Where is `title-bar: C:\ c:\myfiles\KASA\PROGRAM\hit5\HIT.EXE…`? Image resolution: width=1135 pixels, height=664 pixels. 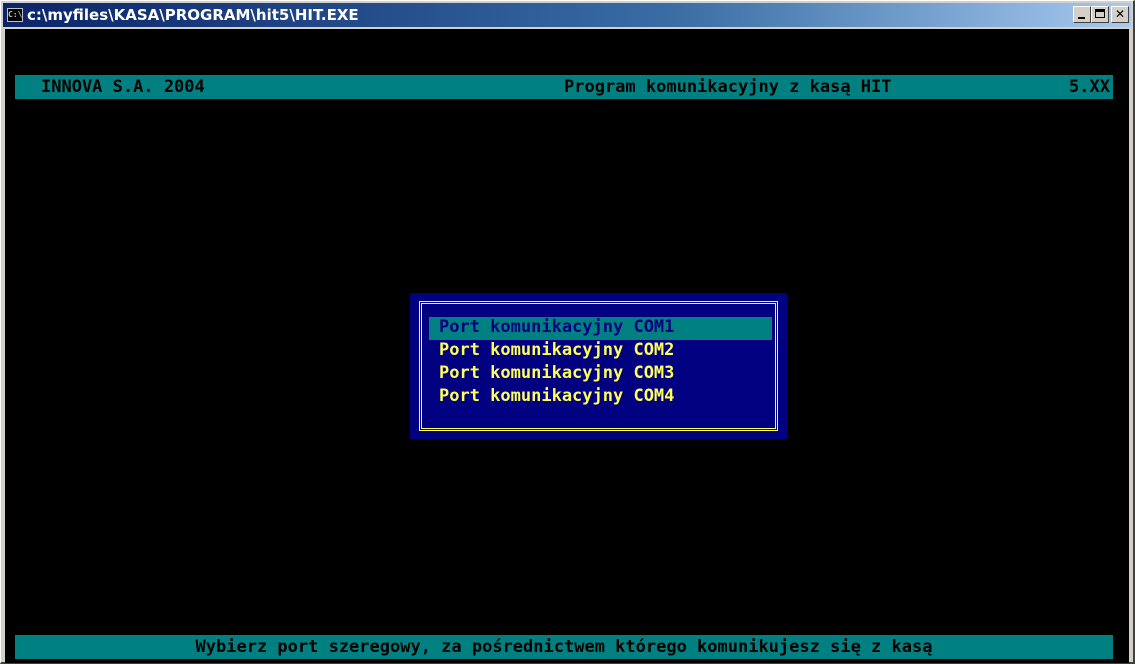
title-bar: C:\ c:\myfiles\KASA\PROGRAM\hit5\HIT.EXE… is located at coordinates (567, 15).